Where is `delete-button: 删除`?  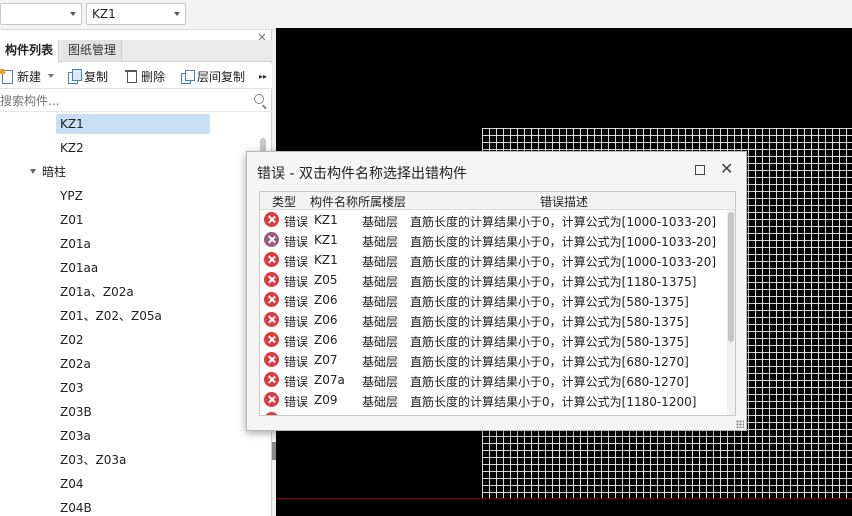
delete-button: 删除 is located at coordinates (144, 76).